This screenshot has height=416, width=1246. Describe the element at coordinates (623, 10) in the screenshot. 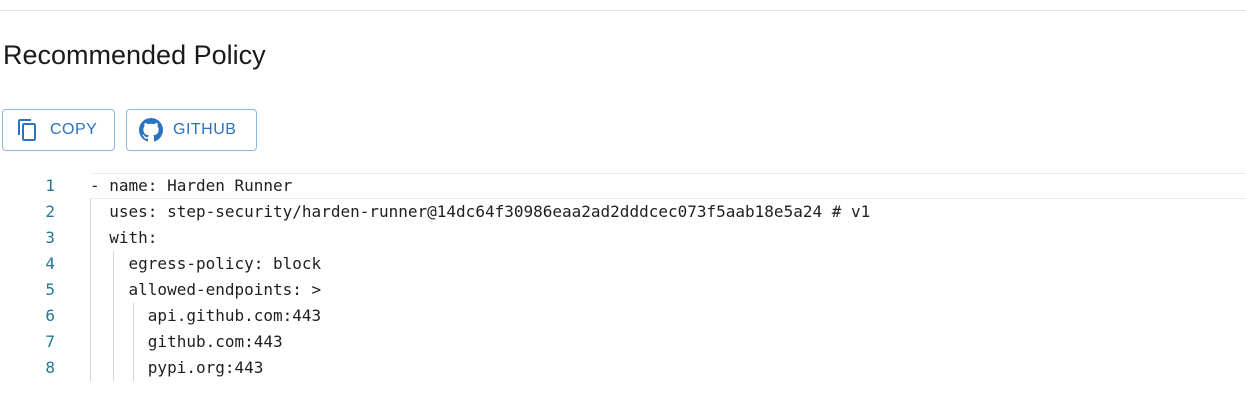

I see `top-divider` at that location.